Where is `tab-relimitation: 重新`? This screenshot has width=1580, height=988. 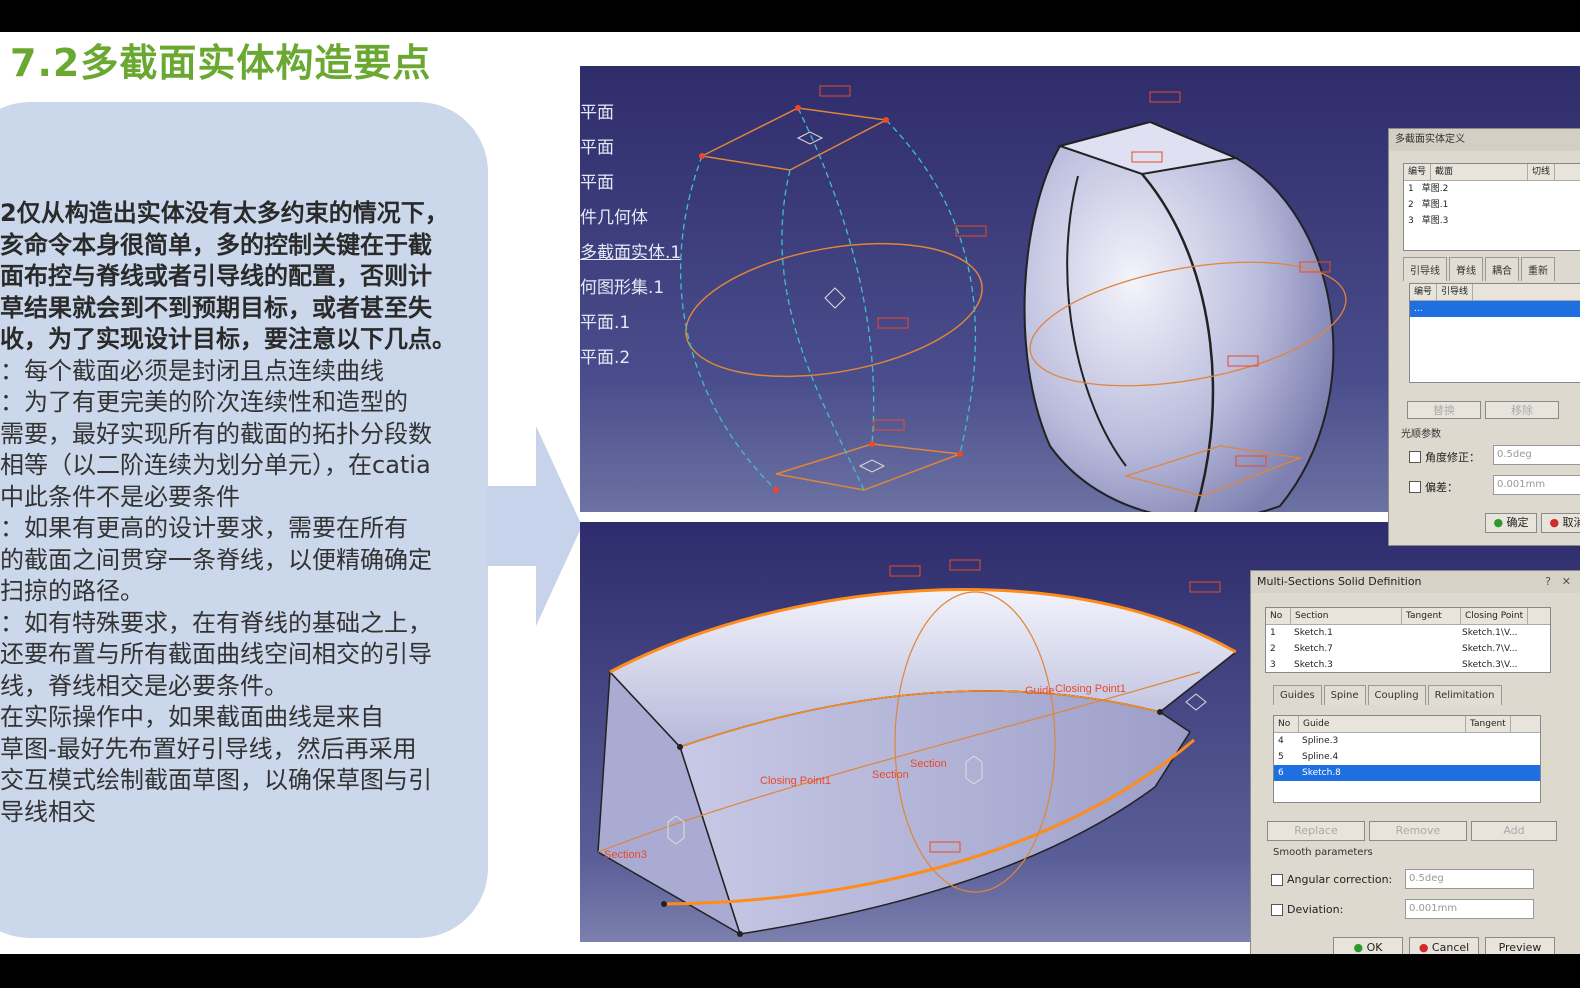 tab-relimitation: 重新 is located at coordinates (1538, 269).